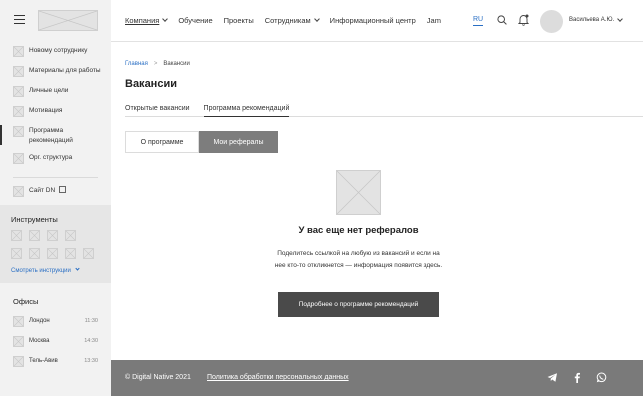 Image resolution: width=643 pixels, height=396 pixels. What do you see at coordinates (358, 304) in the screenshot?
I see `program-details-button: Подробнее о программе рекомендаций` at bounding box center [358, 304].